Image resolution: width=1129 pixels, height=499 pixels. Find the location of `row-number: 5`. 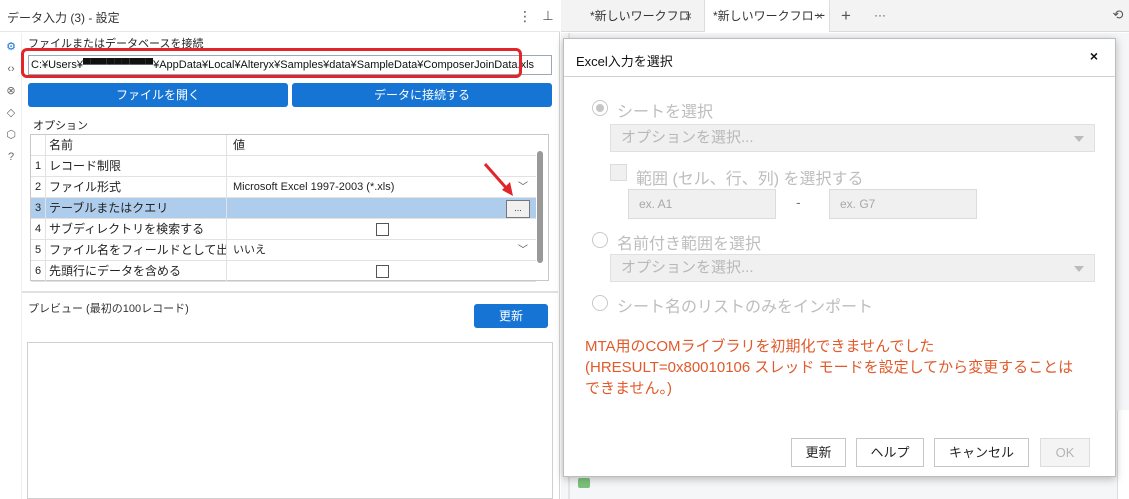

row-number: 5 is located at coordinates (38, 250).